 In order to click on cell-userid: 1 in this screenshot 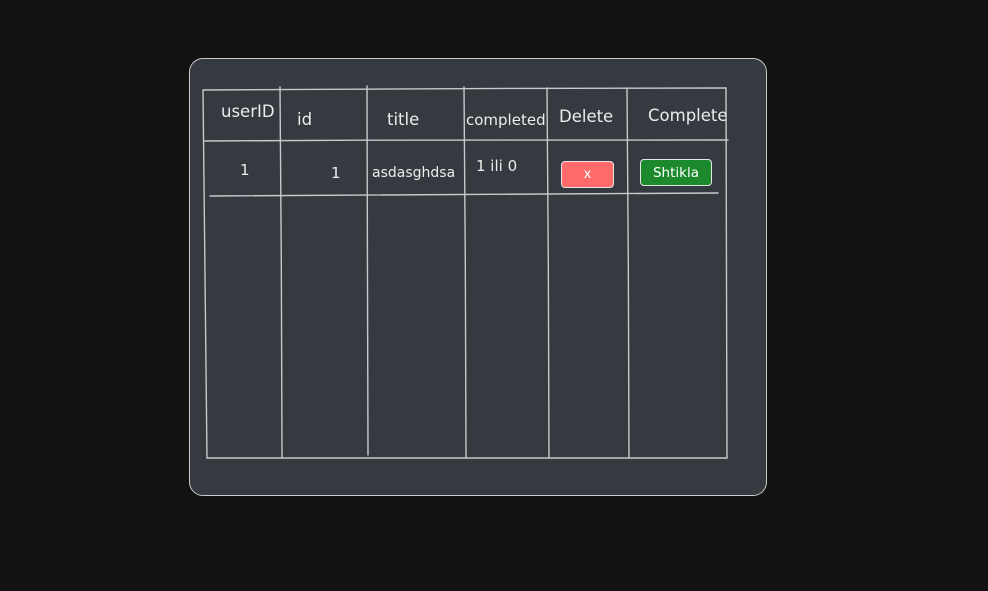, I will do `click(245, 170)`.